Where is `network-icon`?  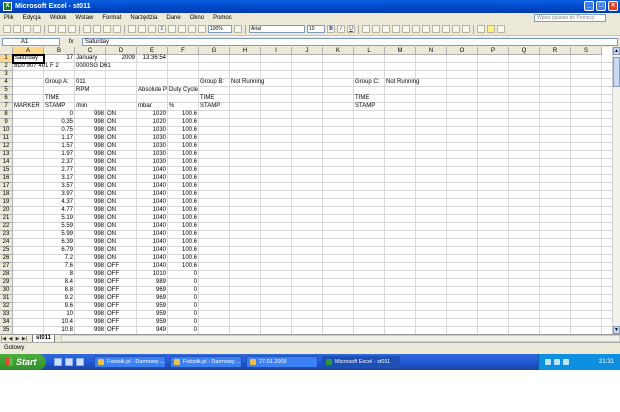 network-icon is located at coordinates (548, 362).